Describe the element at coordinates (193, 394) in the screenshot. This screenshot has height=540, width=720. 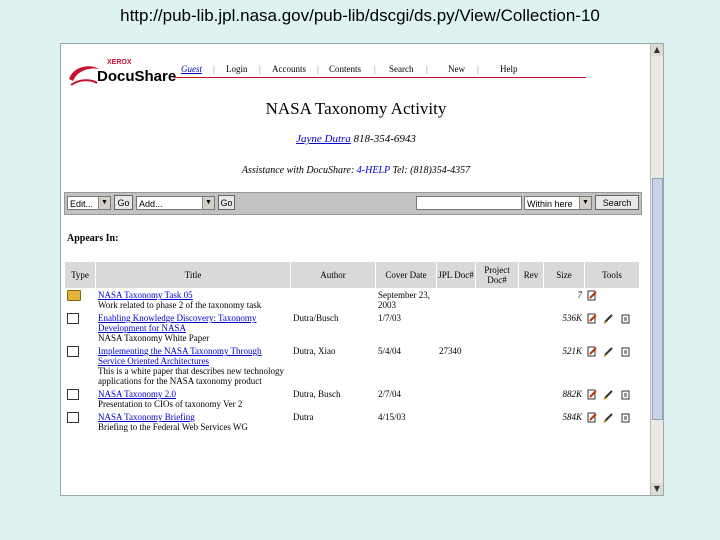
I see `document-title-link: NASA Taxonomy 2.0` at that location.